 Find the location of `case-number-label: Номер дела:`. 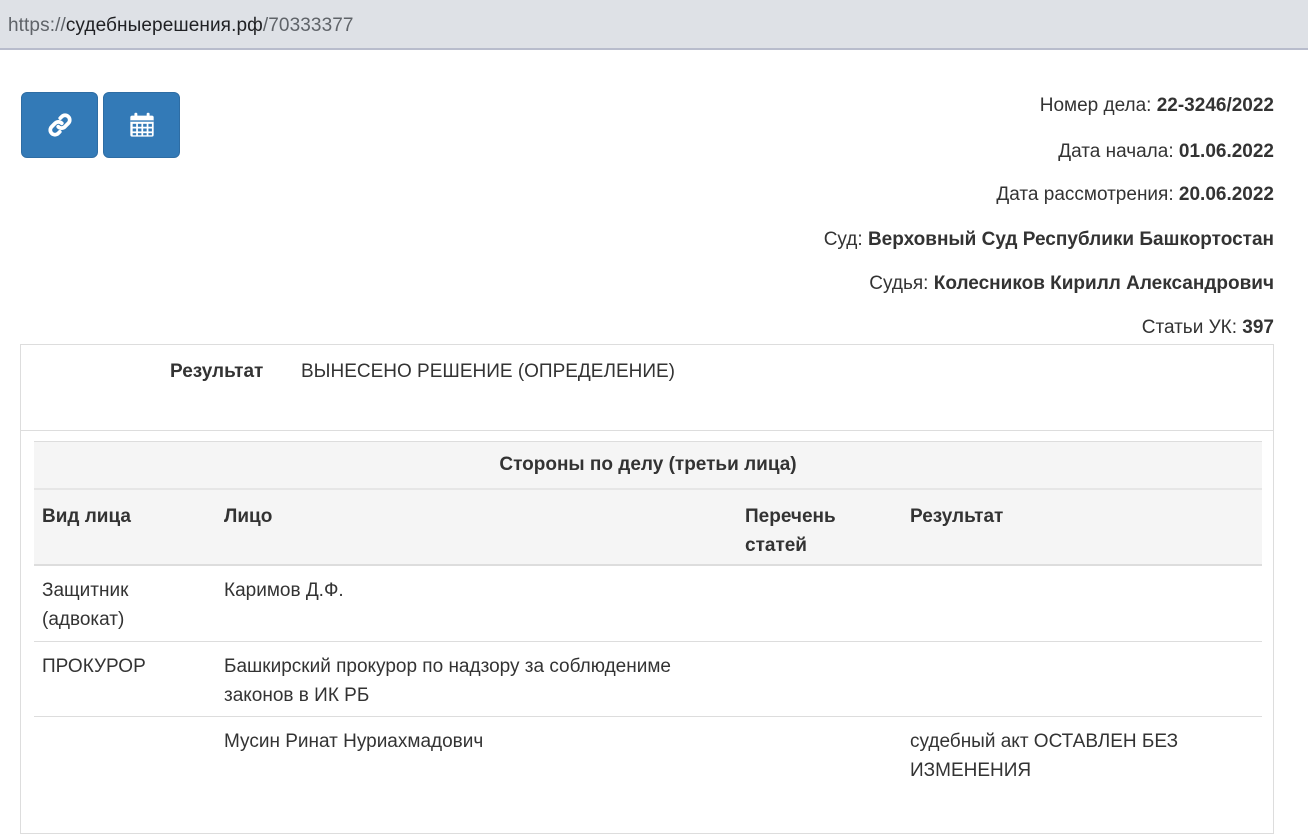

case-number-label: Номер дела: is located at coordinates (1095, 105).